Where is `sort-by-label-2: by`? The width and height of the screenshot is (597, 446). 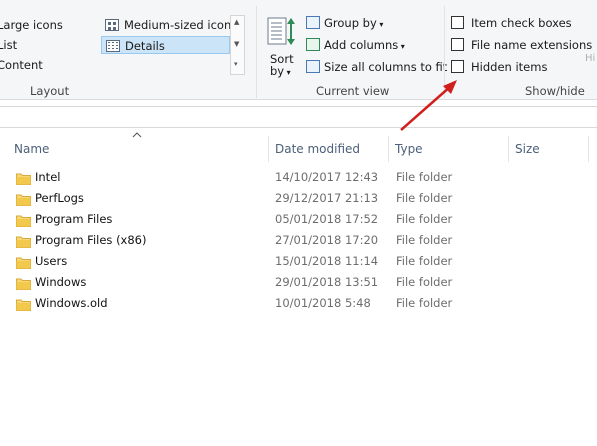 sort-by-label-2: by is located at coordinates (277, 71).